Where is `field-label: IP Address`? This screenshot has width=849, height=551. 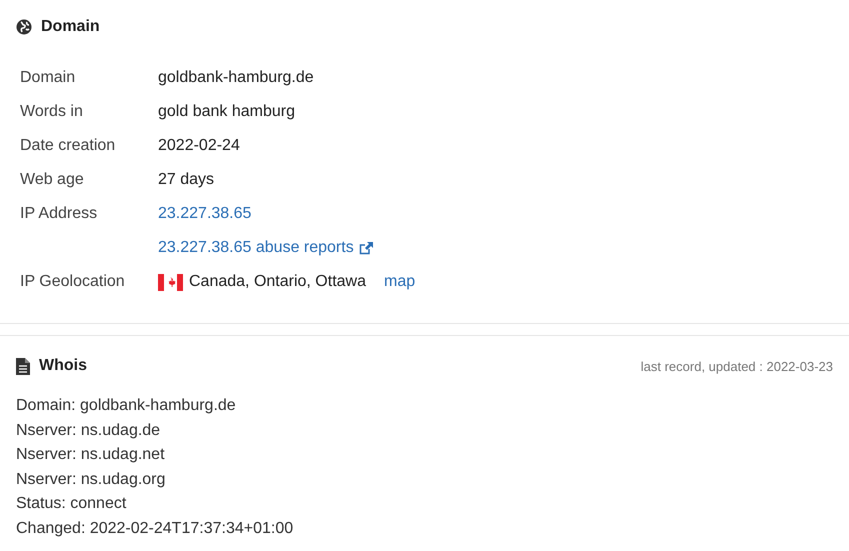
field-label: IP Address is located at coordinates (59, 214).